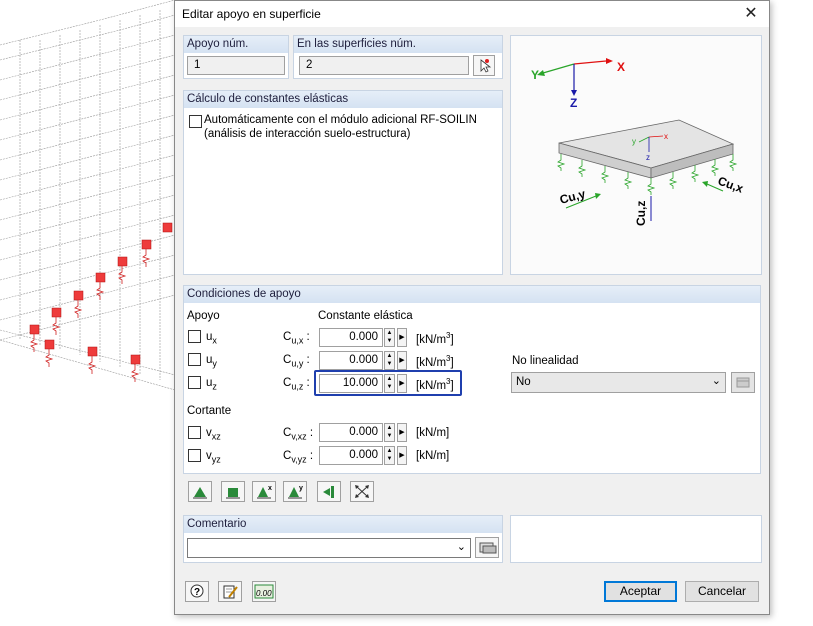 This screenshot has height=626, width=813. Describe the element at coordinates (351, 455) in the screenshot. I see `cvyz-value: 0.000` at that location.